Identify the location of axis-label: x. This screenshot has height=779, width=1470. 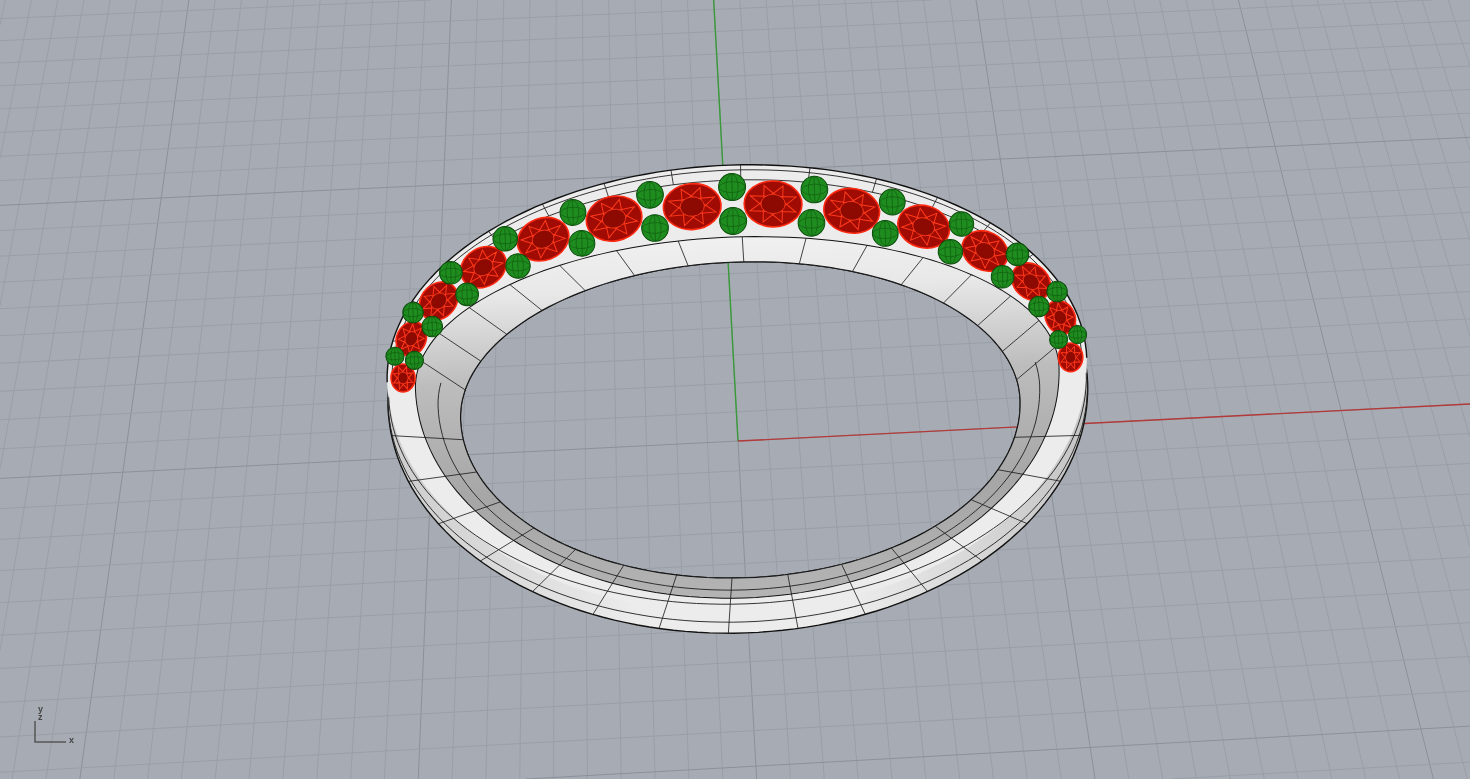
(71, 740).